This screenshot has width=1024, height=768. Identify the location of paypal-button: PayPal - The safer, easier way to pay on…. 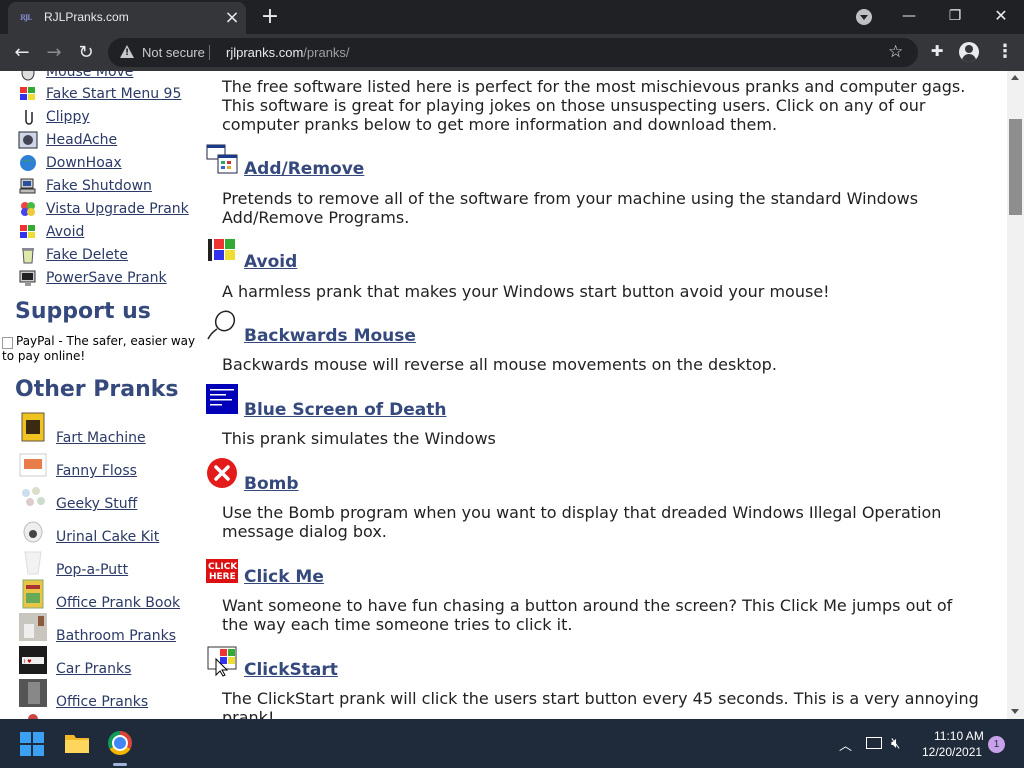
(102, 349).